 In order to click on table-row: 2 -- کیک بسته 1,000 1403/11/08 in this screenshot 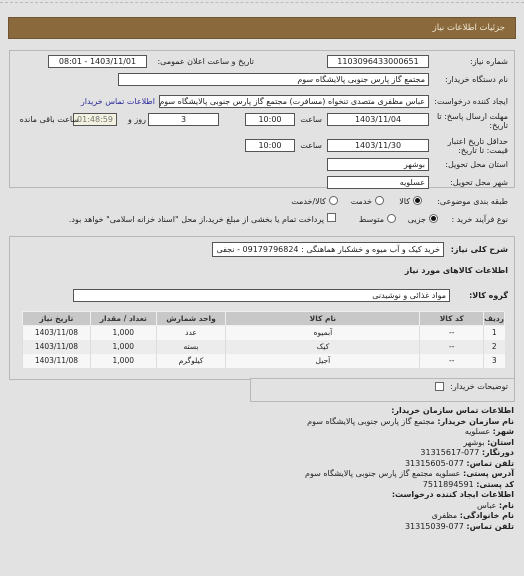, I will do `click(263, 346)`.